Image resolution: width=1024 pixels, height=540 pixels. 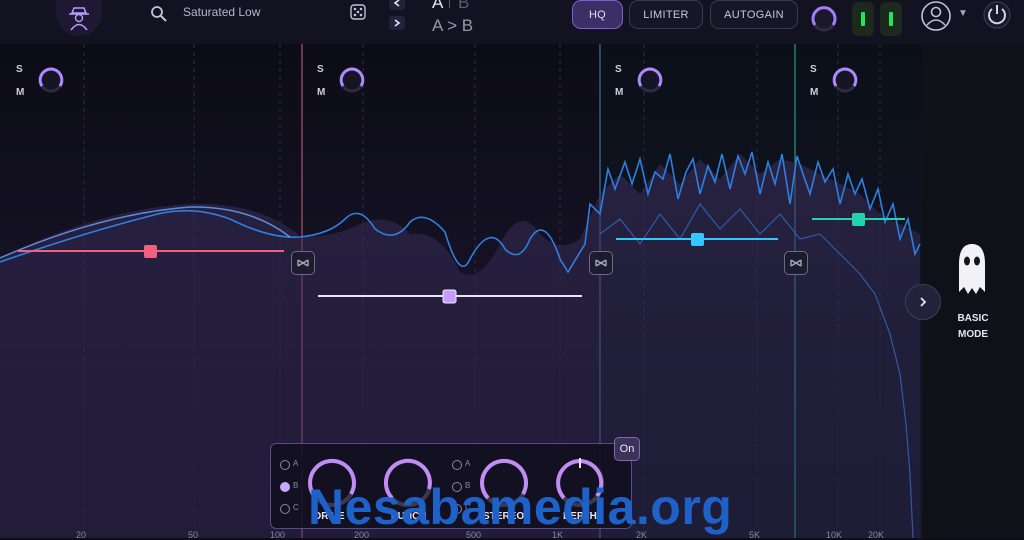 What do you see at coordinates (437, 6) in the screenshot?
I see `ab-slot-a: A` at bounding box center [437, 6].